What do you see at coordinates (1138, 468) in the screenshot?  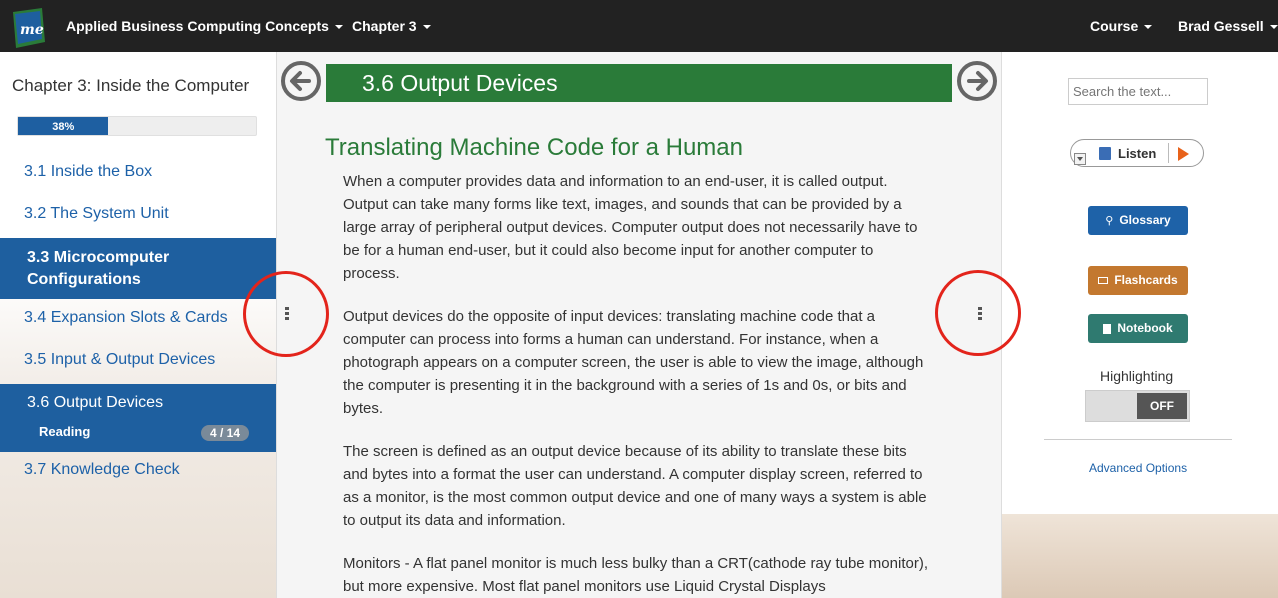 I see `advanced-options-link: Advanced Options` at bounding box center [1138, 468].